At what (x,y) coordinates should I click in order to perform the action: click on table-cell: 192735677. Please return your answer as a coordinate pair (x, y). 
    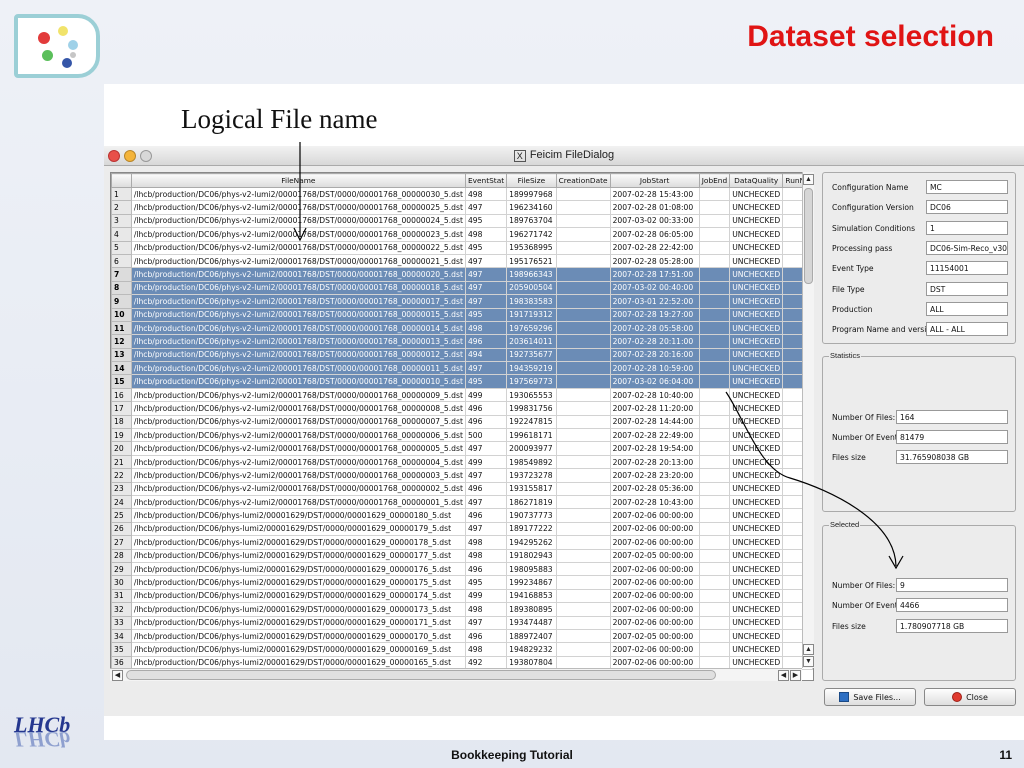
    Looking at the image, I should click on (531, 355).